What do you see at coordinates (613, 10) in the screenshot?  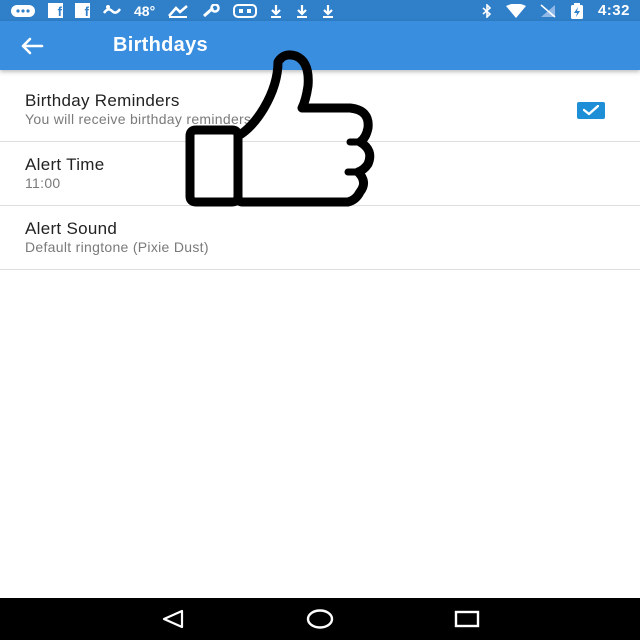 I see `clock-text: 4:32` at bounding box center [613, 10].